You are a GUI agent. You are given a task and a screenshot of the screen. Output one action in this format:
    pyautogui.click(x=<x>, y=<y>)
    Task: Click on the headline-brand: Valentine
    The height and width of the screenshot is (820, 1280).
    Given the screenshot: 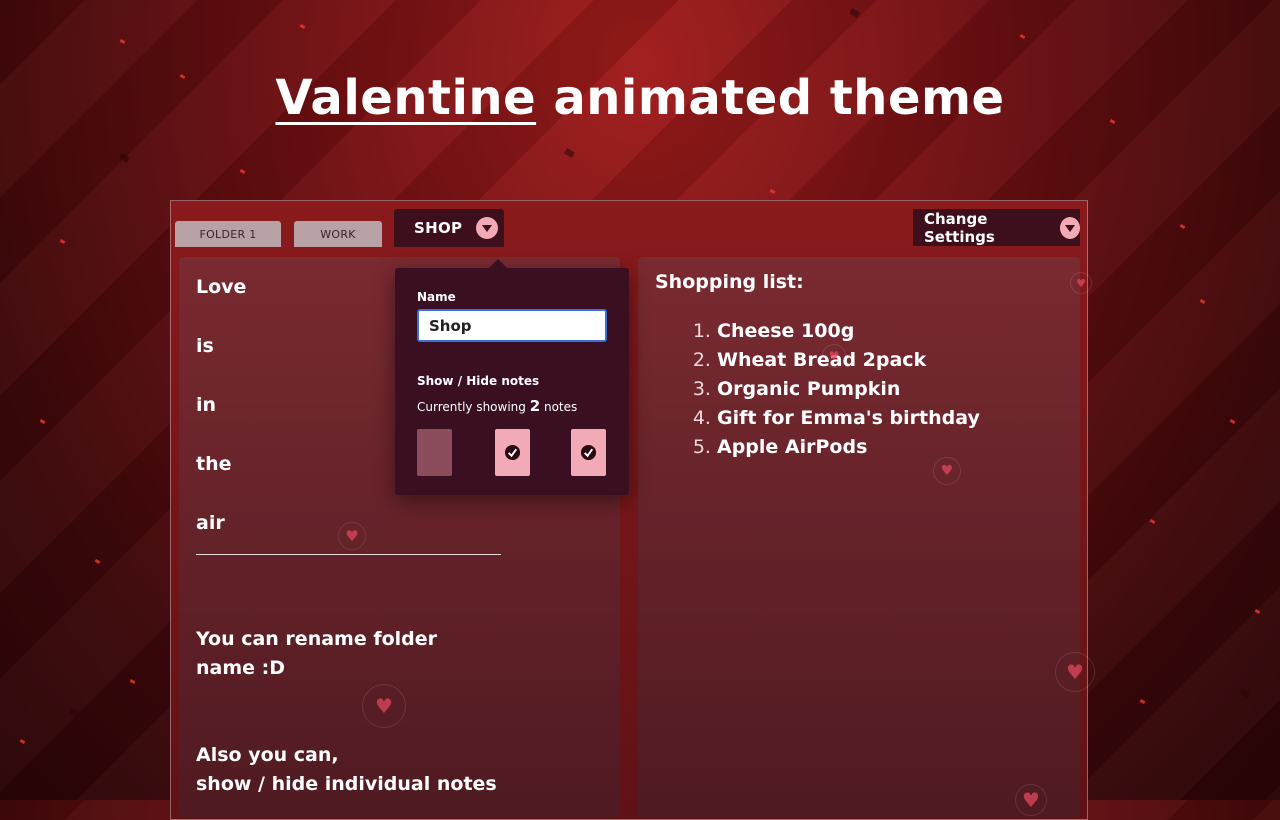 What is the action you would take?
    pyautogui.click(x=406, y=98)
    